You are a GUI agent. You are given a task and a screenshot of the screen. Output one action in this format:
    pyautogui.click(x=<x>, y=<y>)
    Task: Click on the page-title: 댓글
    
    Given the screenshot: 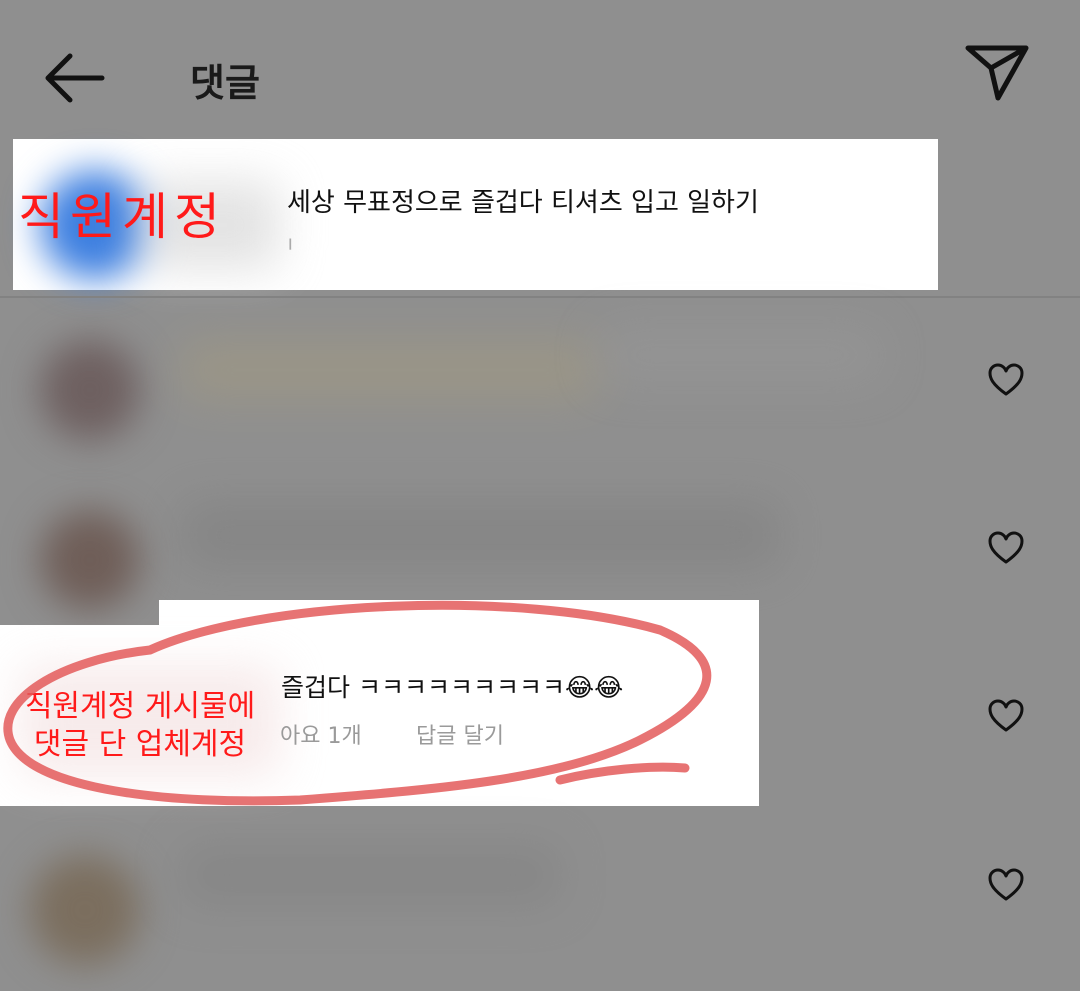 What is the action you would take?
    pyautogui.click(x=225, y=83)
    